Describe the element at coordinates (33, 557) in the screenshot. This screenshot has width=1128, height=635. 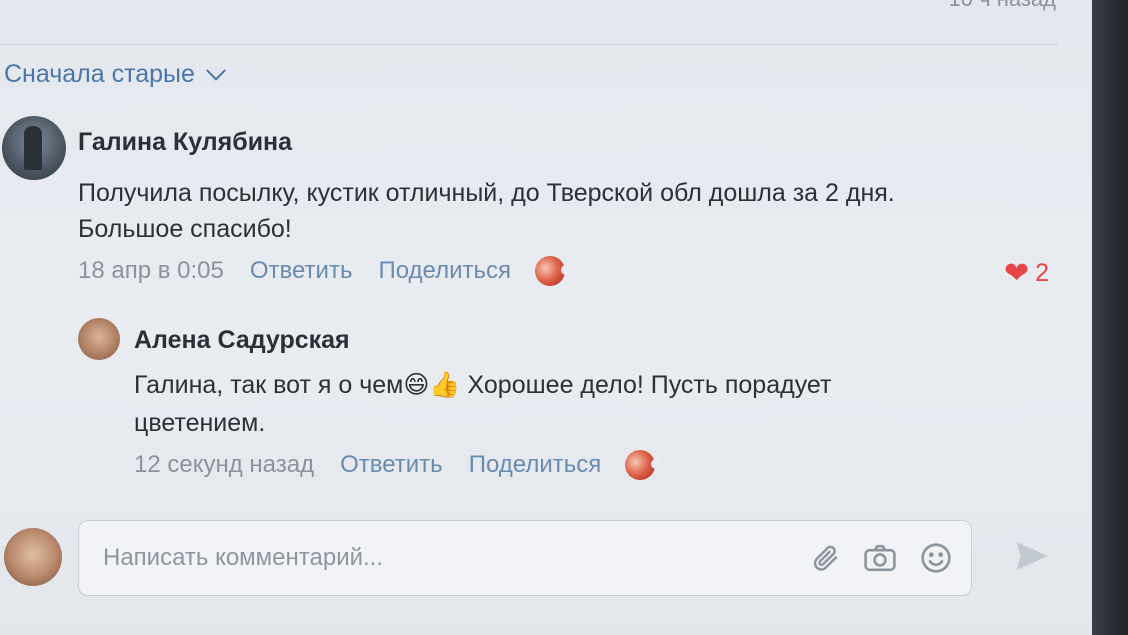
I see `current-user-avatar` at that location.